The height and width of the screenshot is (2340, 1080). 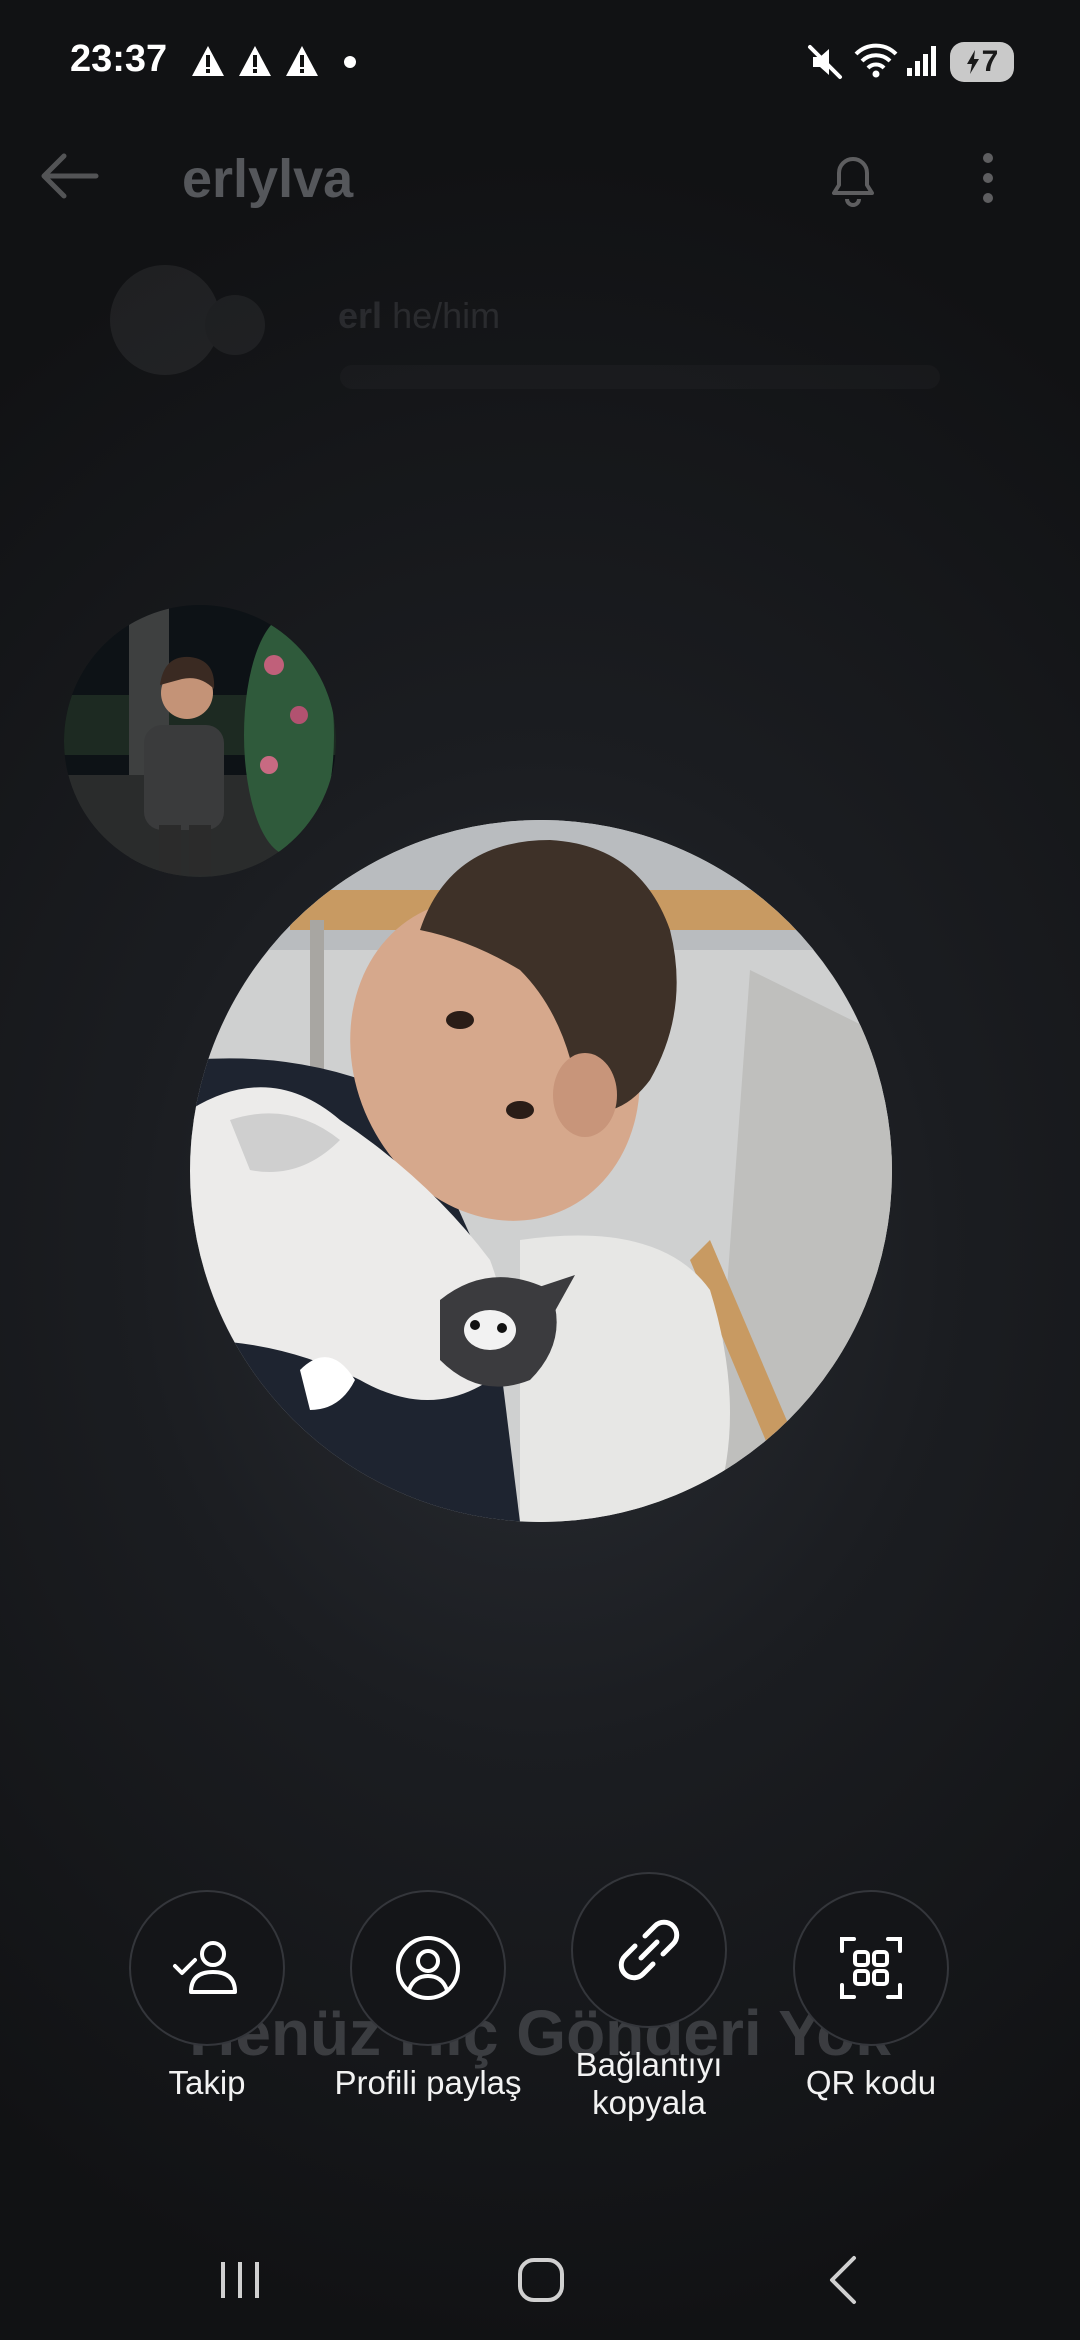 I want to click on story-avatar-small, so click(x=200, y=741).